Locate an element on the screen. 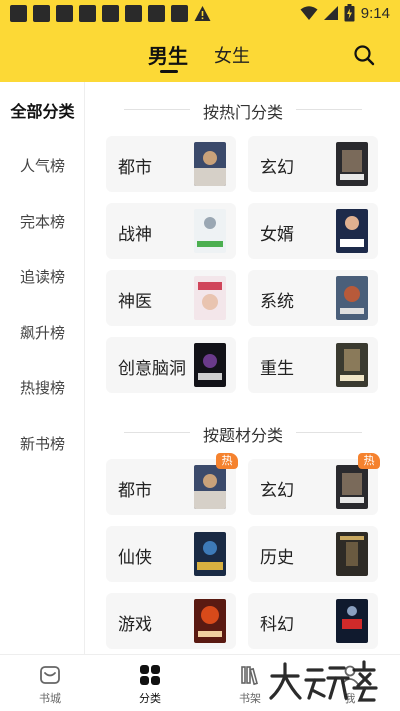 This screenshot has height=711, width=400. active-tab-indicator is located at coordinates (169, 71).